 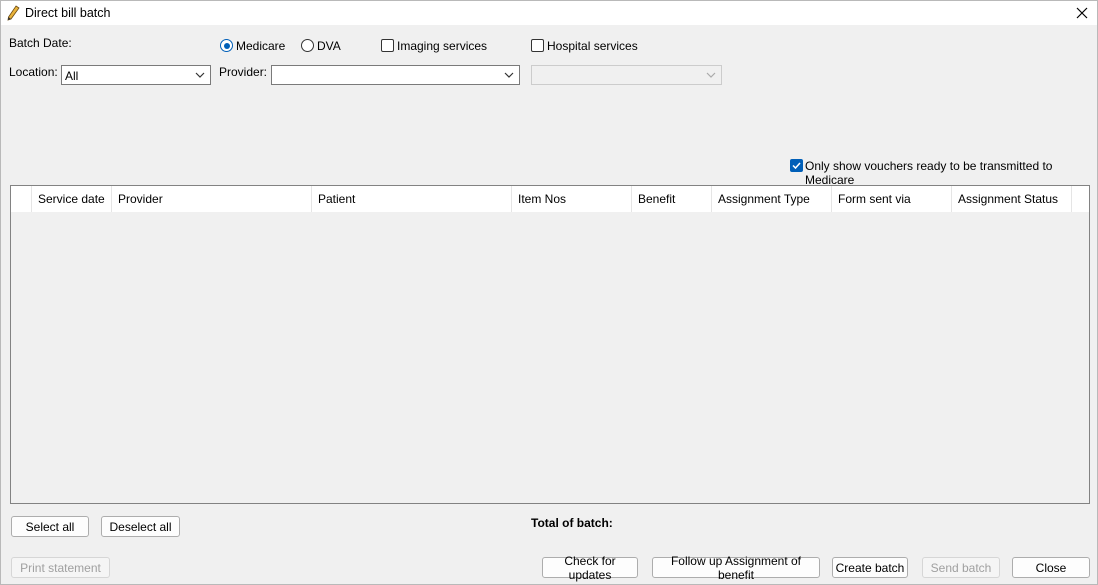 What do you see at coordinates (40, 43) in the screenshot?
I see `batch-date-label: Batch Date:` at bounding box center [40, 43].